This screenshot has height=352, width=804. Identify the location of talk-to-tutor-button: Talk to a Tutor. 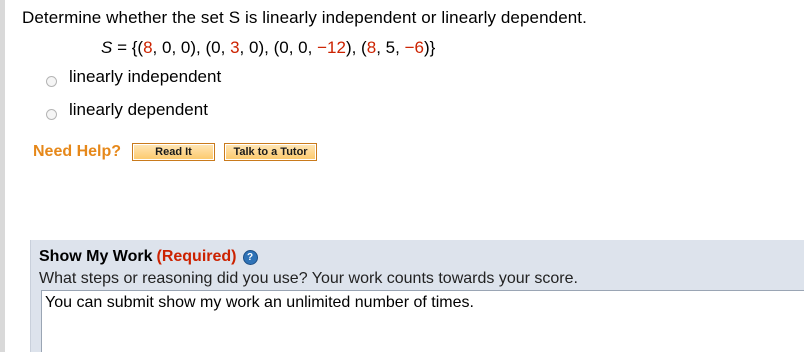
(271, 152).